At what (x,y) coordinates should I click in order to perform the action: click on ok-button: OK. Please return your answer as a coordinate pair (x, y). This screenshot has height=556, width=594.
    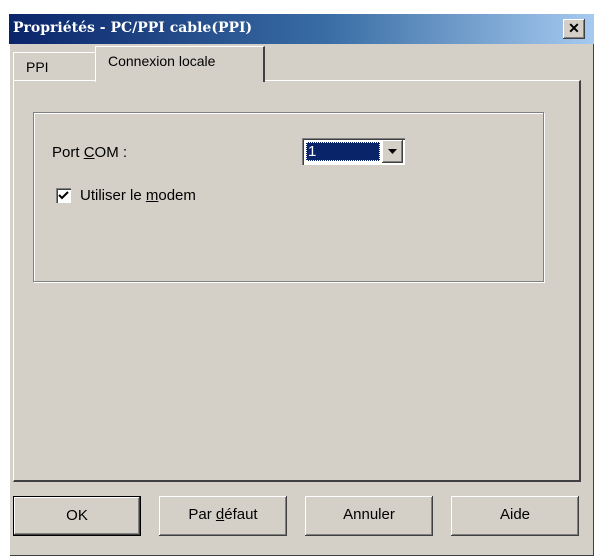
    Looking at the image, I should click on (77, 516).